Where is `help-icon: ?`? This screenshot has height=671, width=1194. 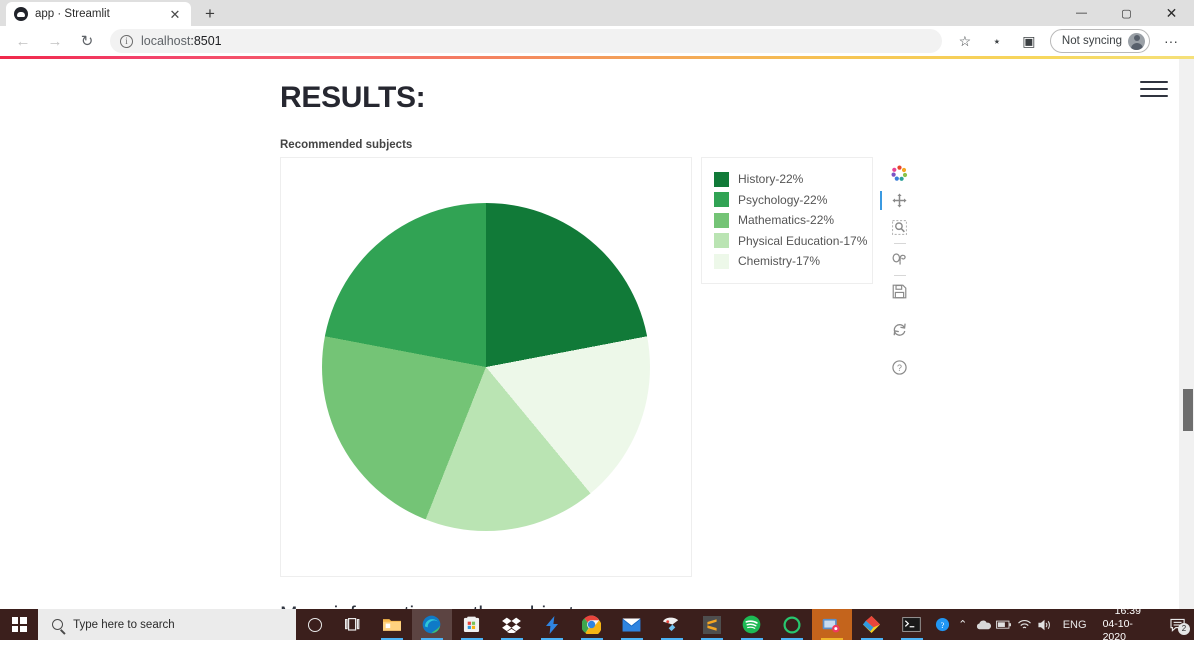 help-icon: ? is located at coordinates (899, 367).